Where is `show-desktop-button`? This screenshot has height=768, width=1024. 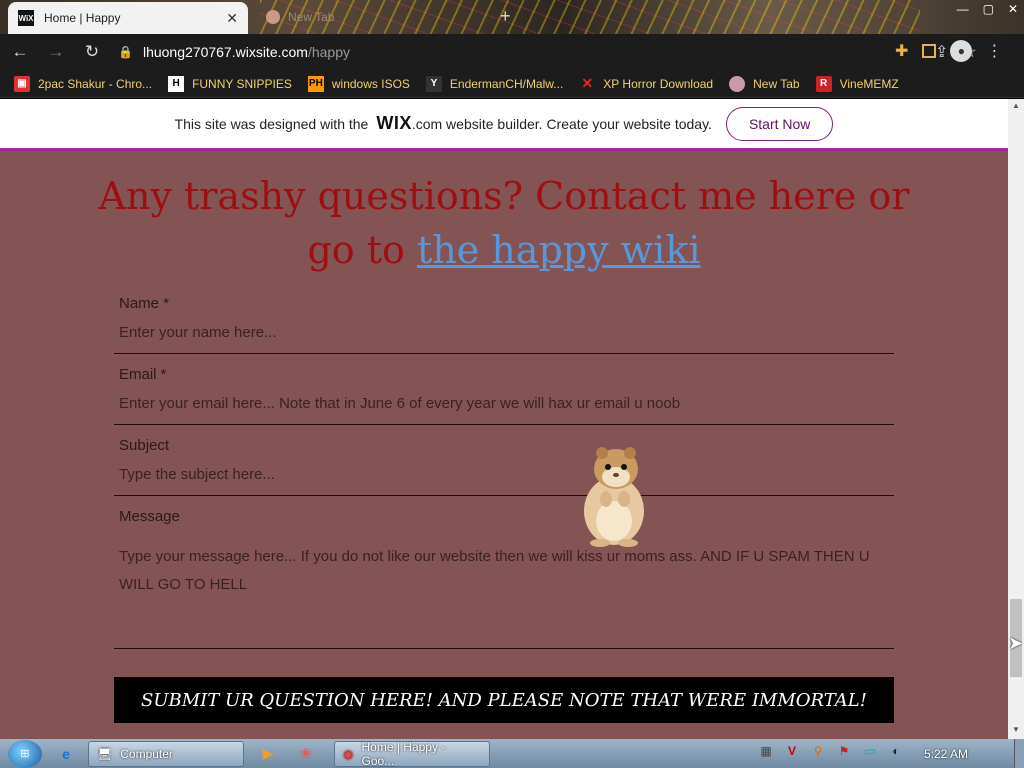
show-desktop-button is located at coordinates (1019, 753).